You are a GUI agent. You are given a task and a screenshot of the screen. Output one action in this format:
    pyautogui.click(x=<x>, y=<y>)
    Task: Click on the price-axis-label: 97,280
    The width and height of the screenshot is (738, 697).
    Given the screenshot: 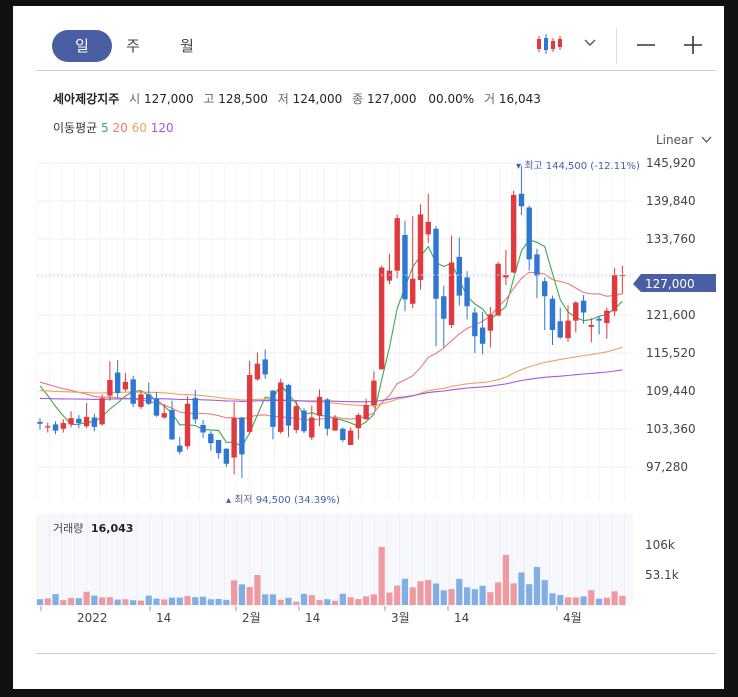 What is the action you would take?
    pyautogui.click(x=667, y=467)
    